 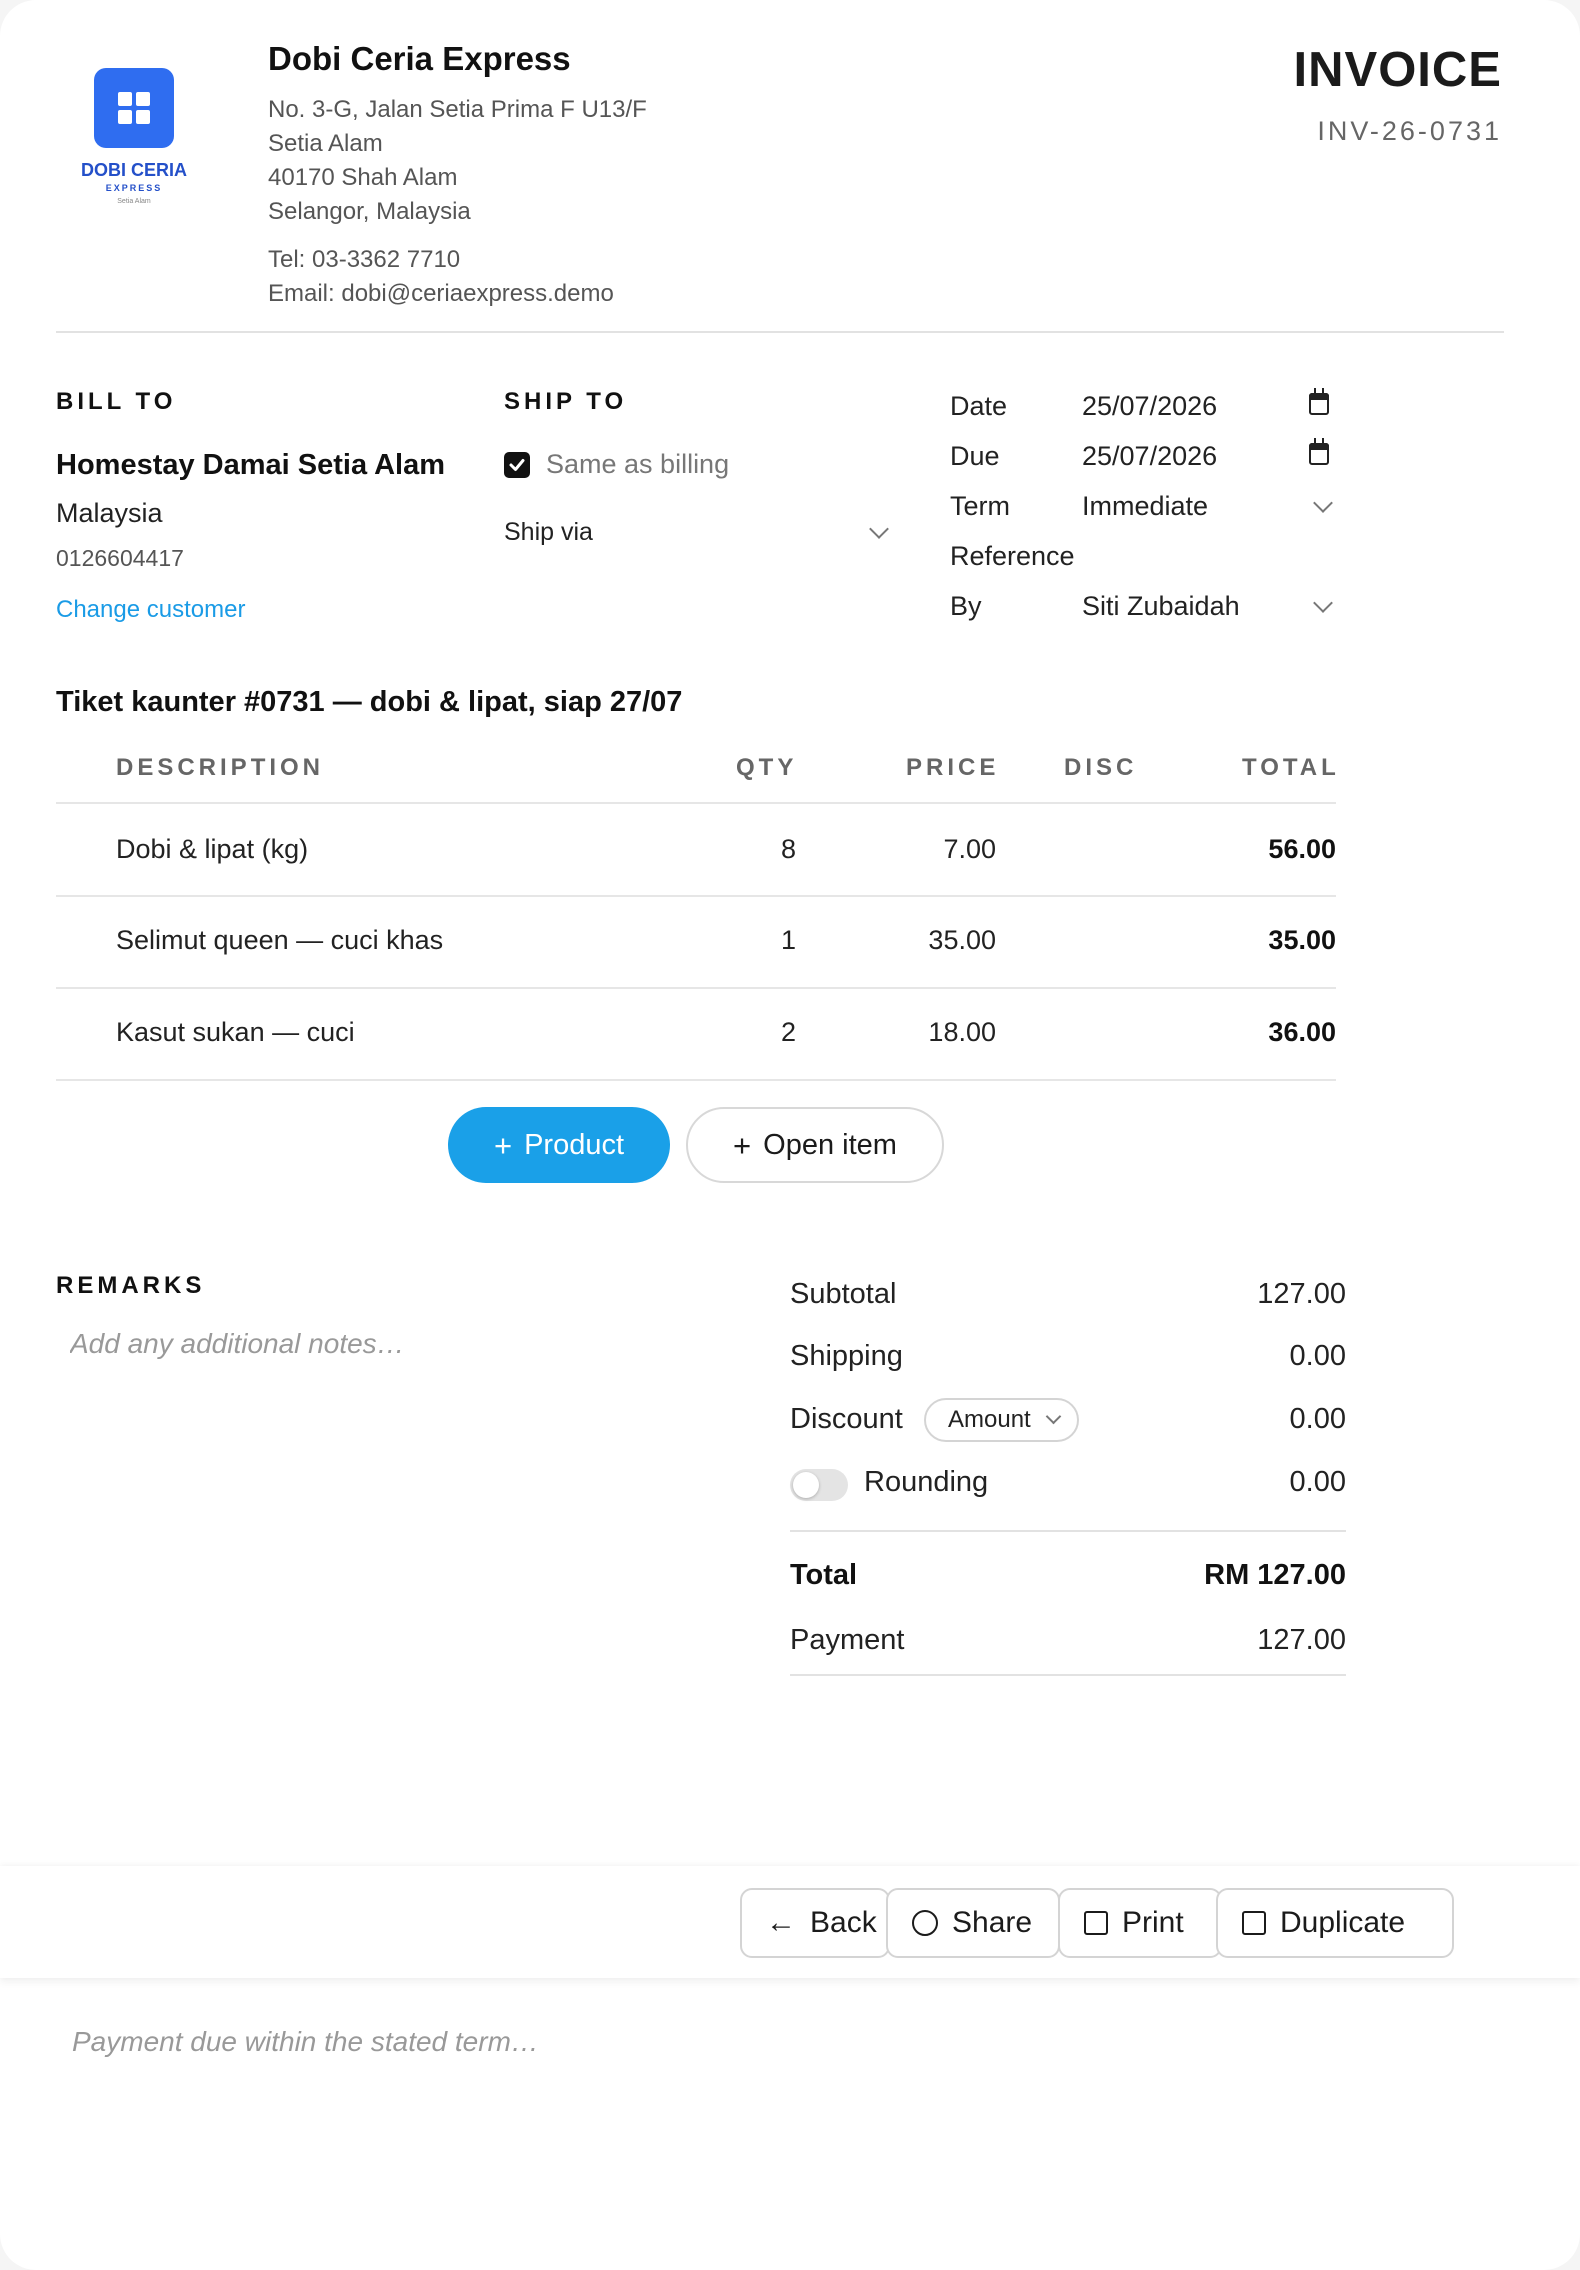 I want to click on item-total: 35.00, so click(x=1302, y=940).